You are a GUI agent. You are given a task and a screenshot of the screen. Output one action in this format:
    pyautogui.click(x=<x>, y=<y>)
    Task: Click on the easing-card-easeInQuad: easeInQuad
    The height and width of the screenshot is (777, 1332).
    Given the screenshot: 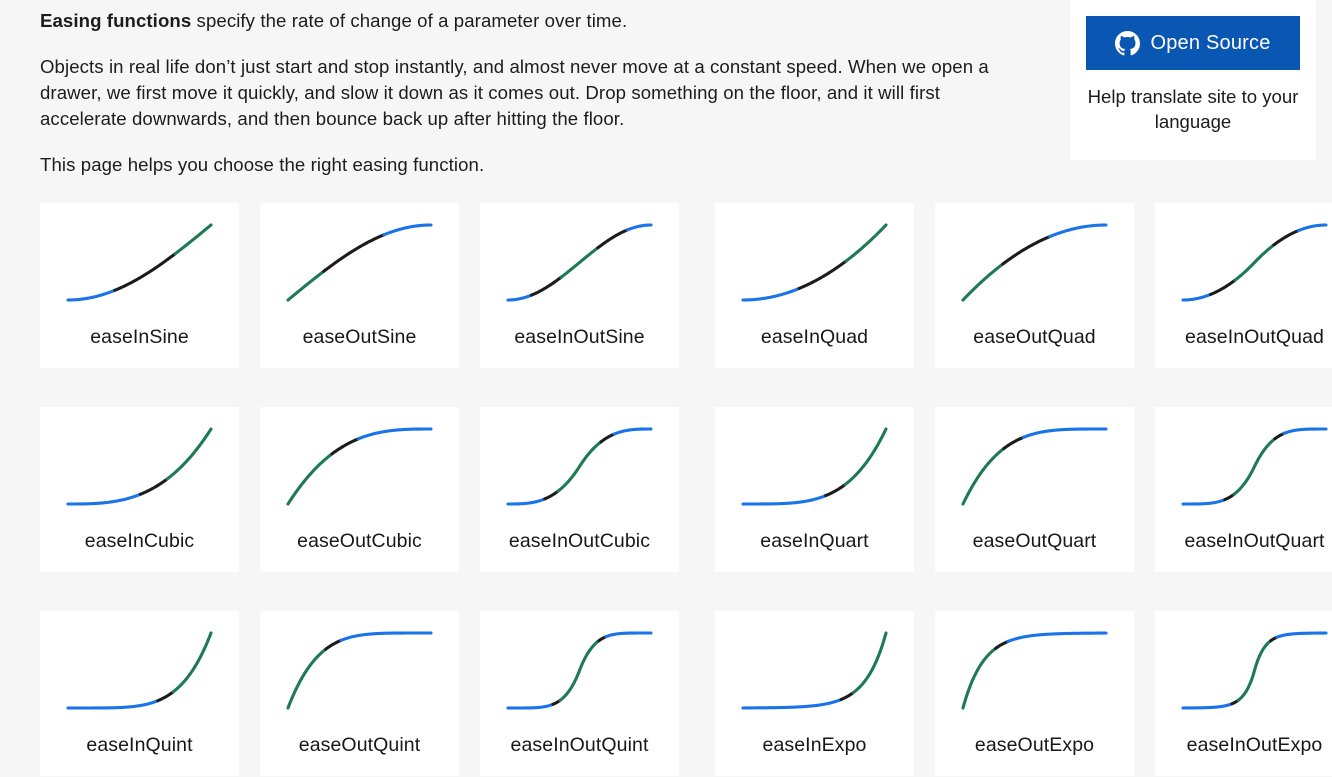 What is the action you would take?
    pyautogui.click(x=814, y=285)
    